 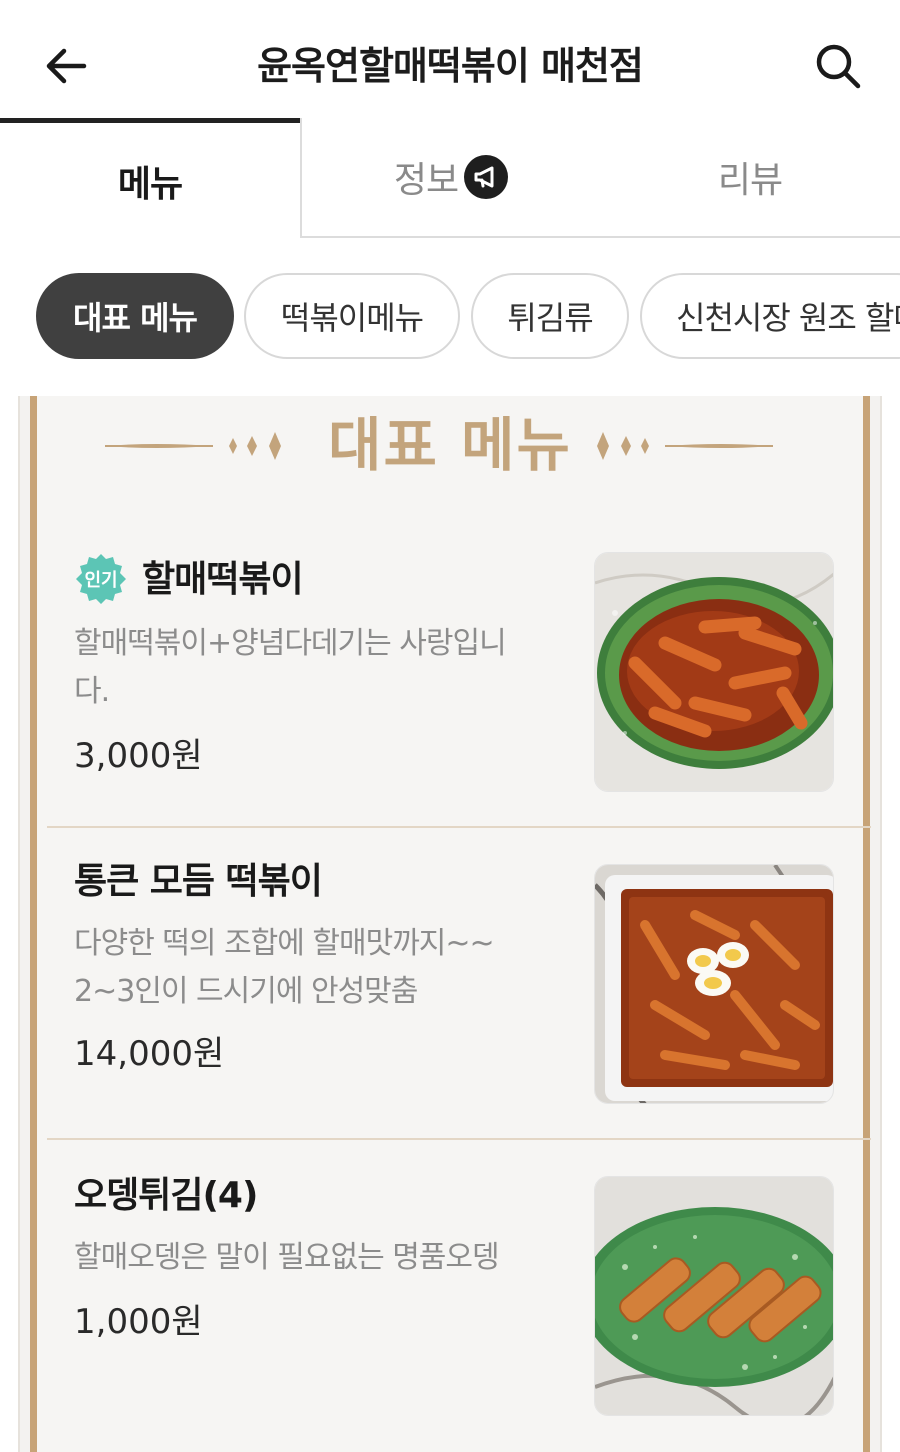 I want to click on chip-label: 신천시장 원조 할매, so click(x=788, y=318).